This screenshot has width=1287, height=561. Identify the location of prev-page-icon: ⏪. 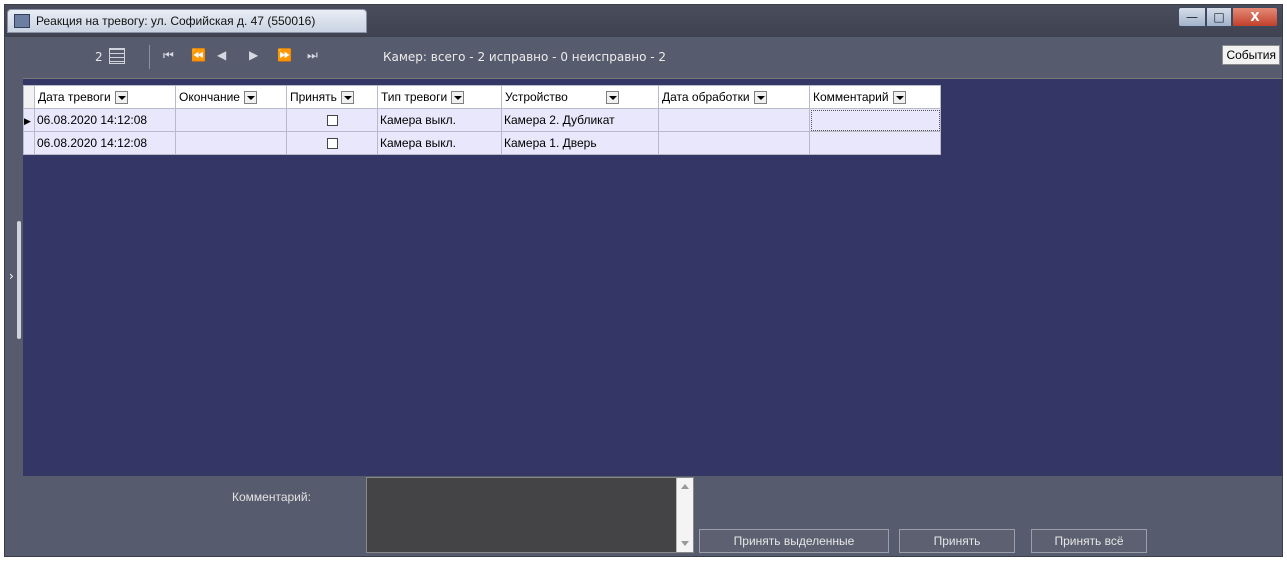
(198, 55).